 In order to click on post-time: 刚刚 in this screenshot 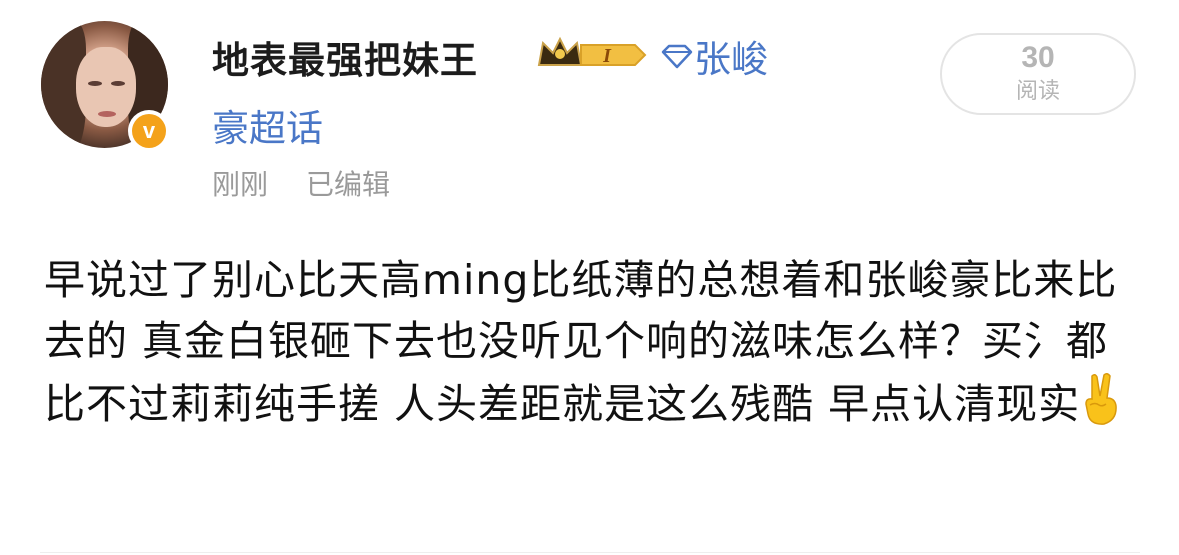, I will do `click(240, 184)`.